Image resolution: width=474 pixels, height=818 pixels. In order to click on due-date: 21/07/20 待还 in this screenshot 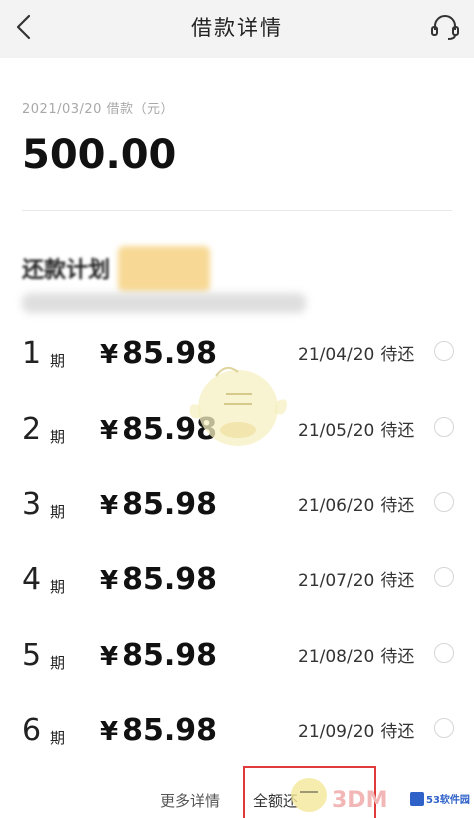, I will do `click(356, 578)`.